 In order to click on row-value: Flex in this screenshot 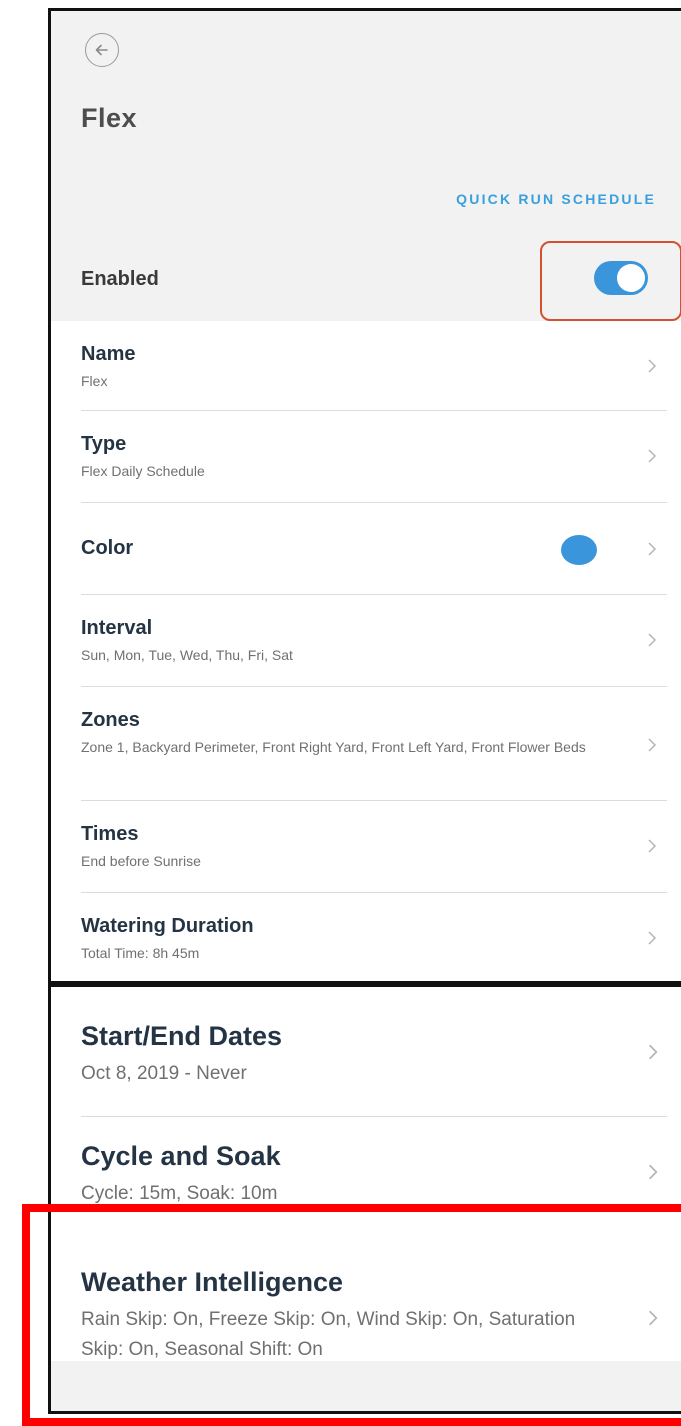, I will do `click(94, 381)`.